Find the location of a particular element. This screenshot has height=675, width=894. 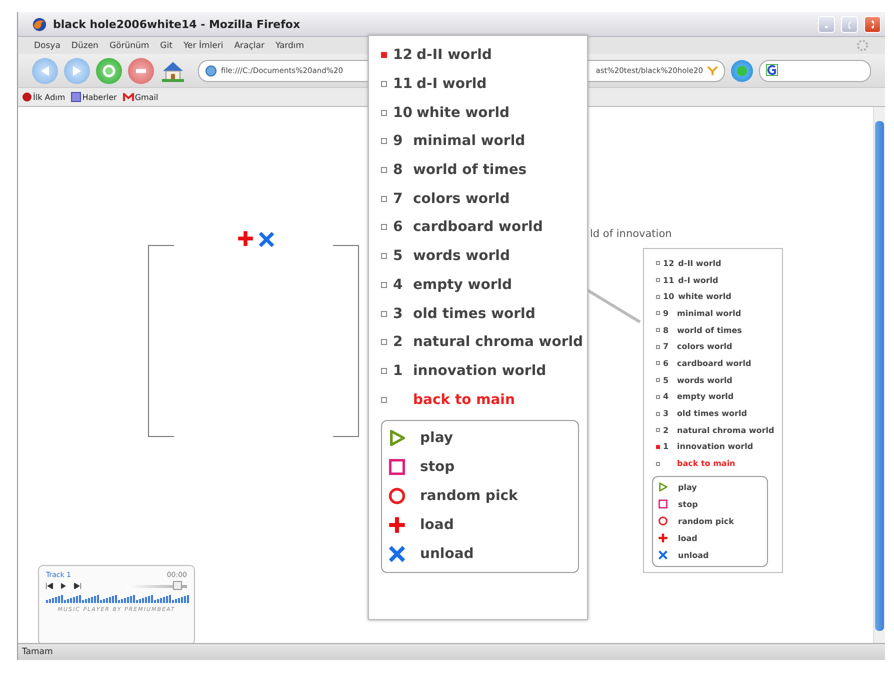

volume-thumb is located at coordinates (177, 585).